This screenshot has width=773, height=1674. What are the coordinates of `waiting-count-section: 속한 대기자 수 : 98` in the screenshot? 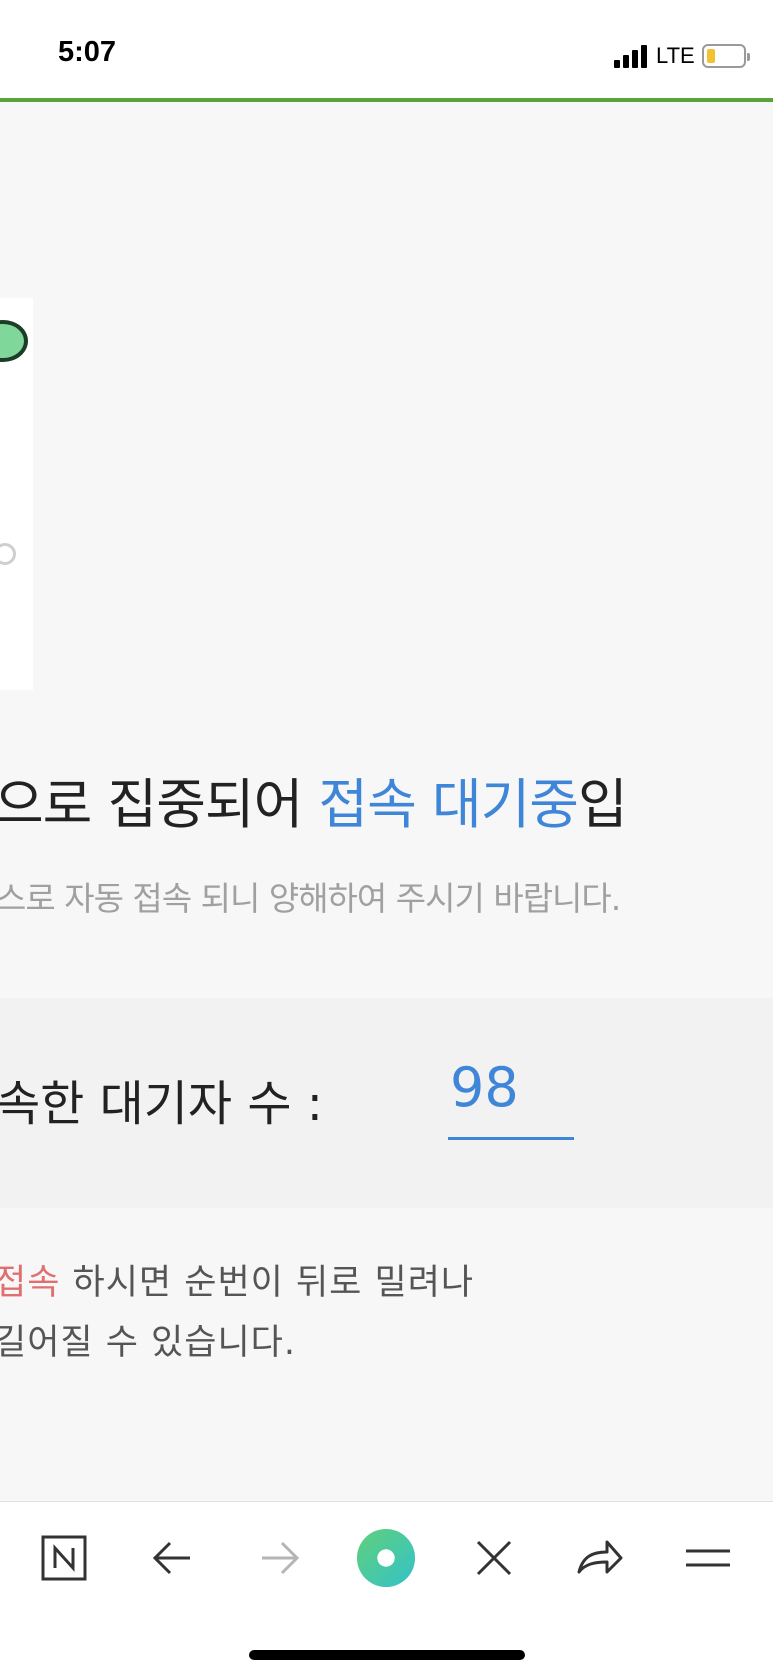 It's located at (386, 1103).